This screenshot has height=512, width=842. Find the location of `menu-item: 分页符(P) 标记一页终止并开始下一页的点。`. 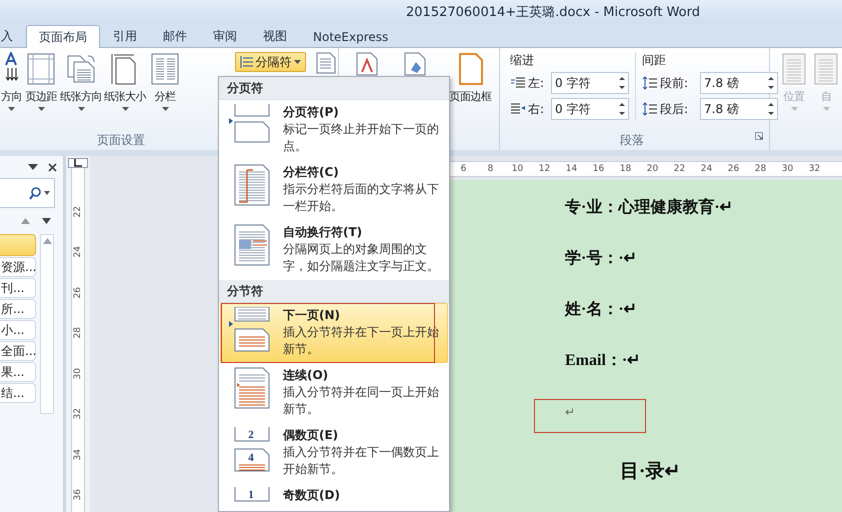

menu-item: 分页符(P) 标记一页终止并开始下一页的点。 is located at coordinates (334, 130).